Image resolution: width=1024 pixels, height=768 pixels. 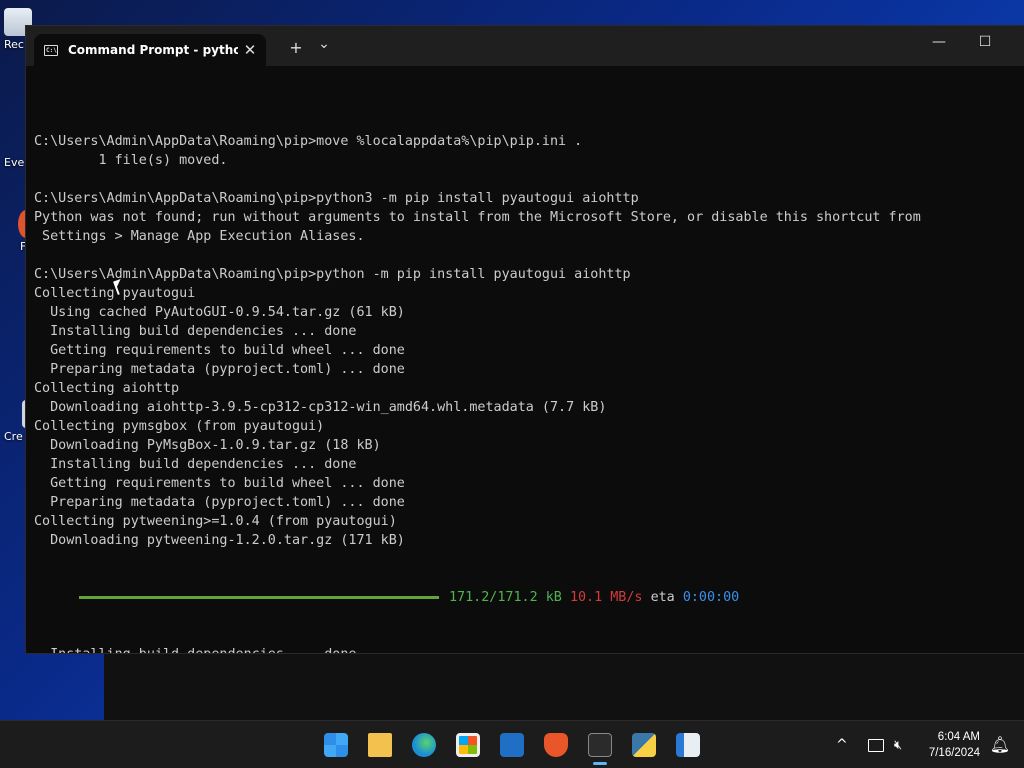 I want to click on download-progress: 171.2/171.2 kB 10.1 MB/s eta 0:00:00, so click(x=529, y=597).